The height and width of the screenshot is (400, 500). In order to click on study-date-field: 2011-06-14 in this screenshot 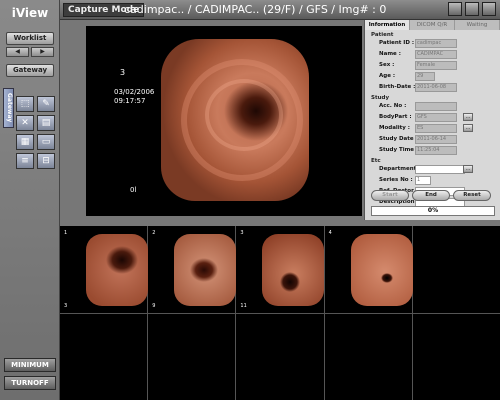, I will do `click(436, 139)`.